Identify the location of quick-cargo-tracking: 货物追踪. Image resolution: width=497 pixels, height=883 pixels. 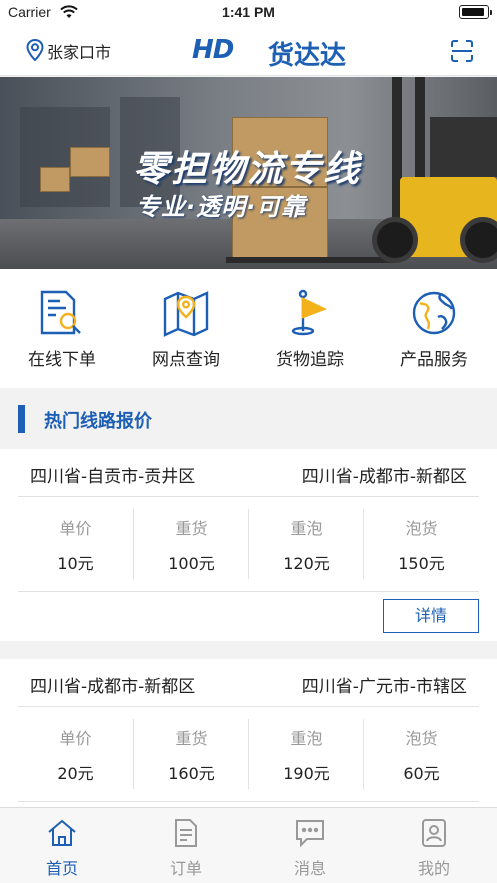
(310, 328).